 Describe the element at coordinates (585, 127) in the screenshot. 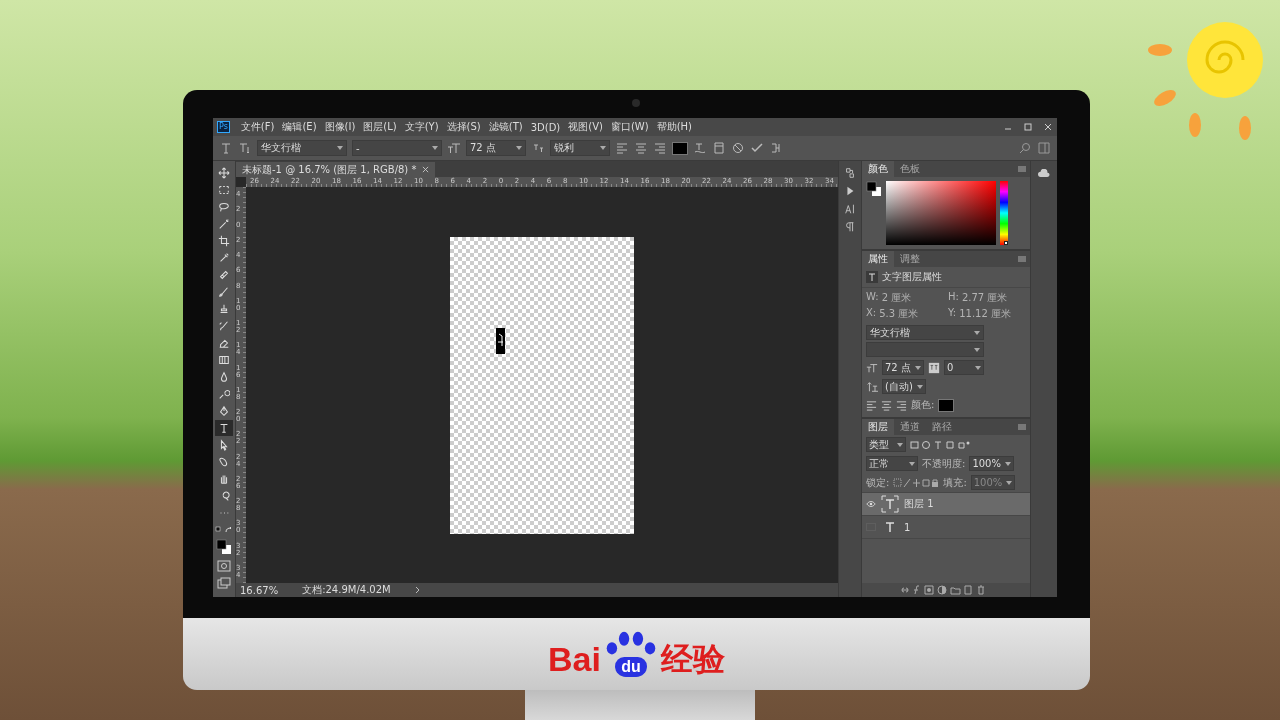

I see `menu-item: 视图(V)` at that location.